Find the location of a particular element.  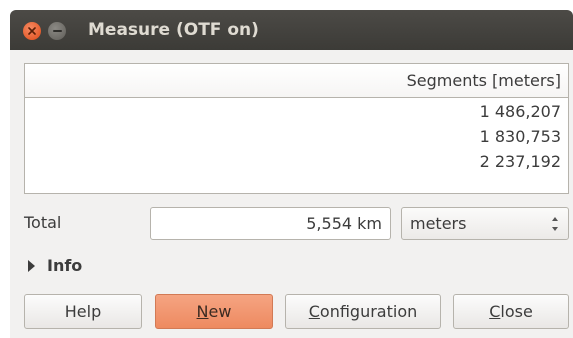

close-button-label: lose is located at coordinates (516, 311).